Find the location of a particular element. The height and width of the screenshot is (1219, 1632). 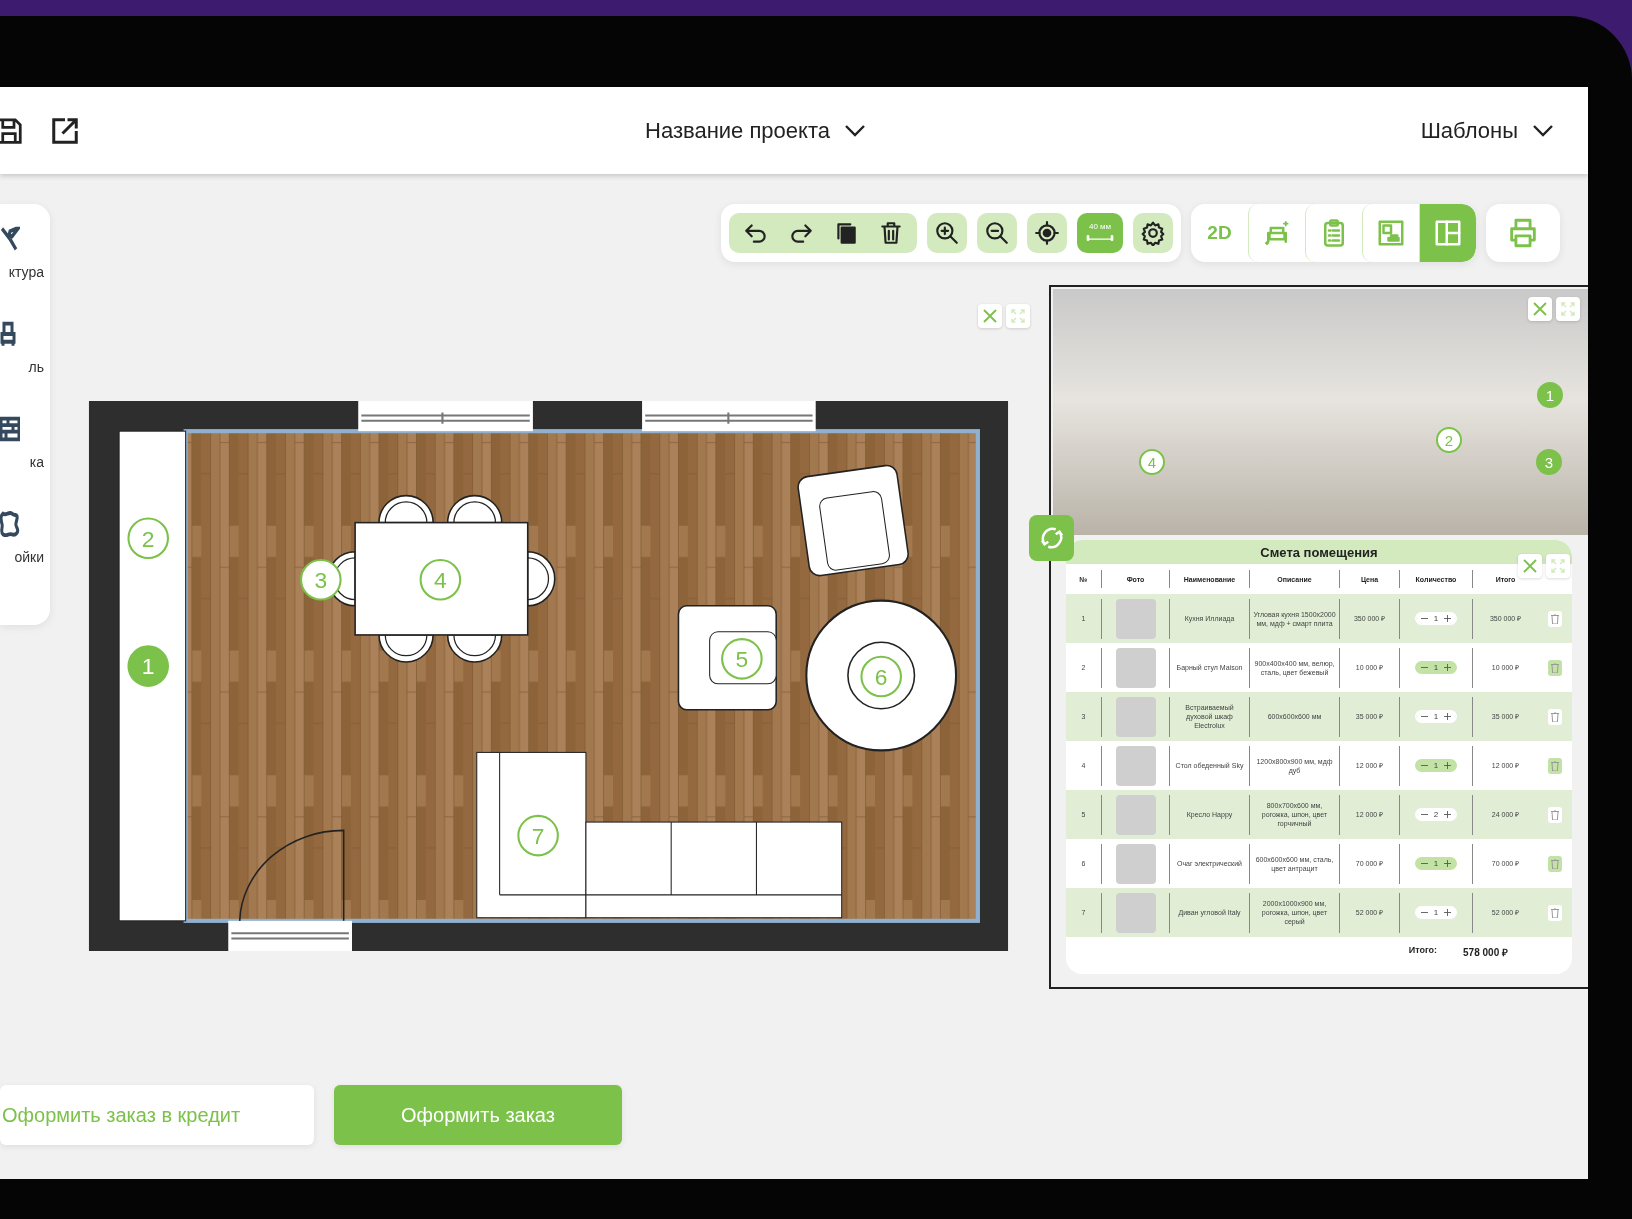

quantity-stepper: 2 is located at coordinates (1436, 814).